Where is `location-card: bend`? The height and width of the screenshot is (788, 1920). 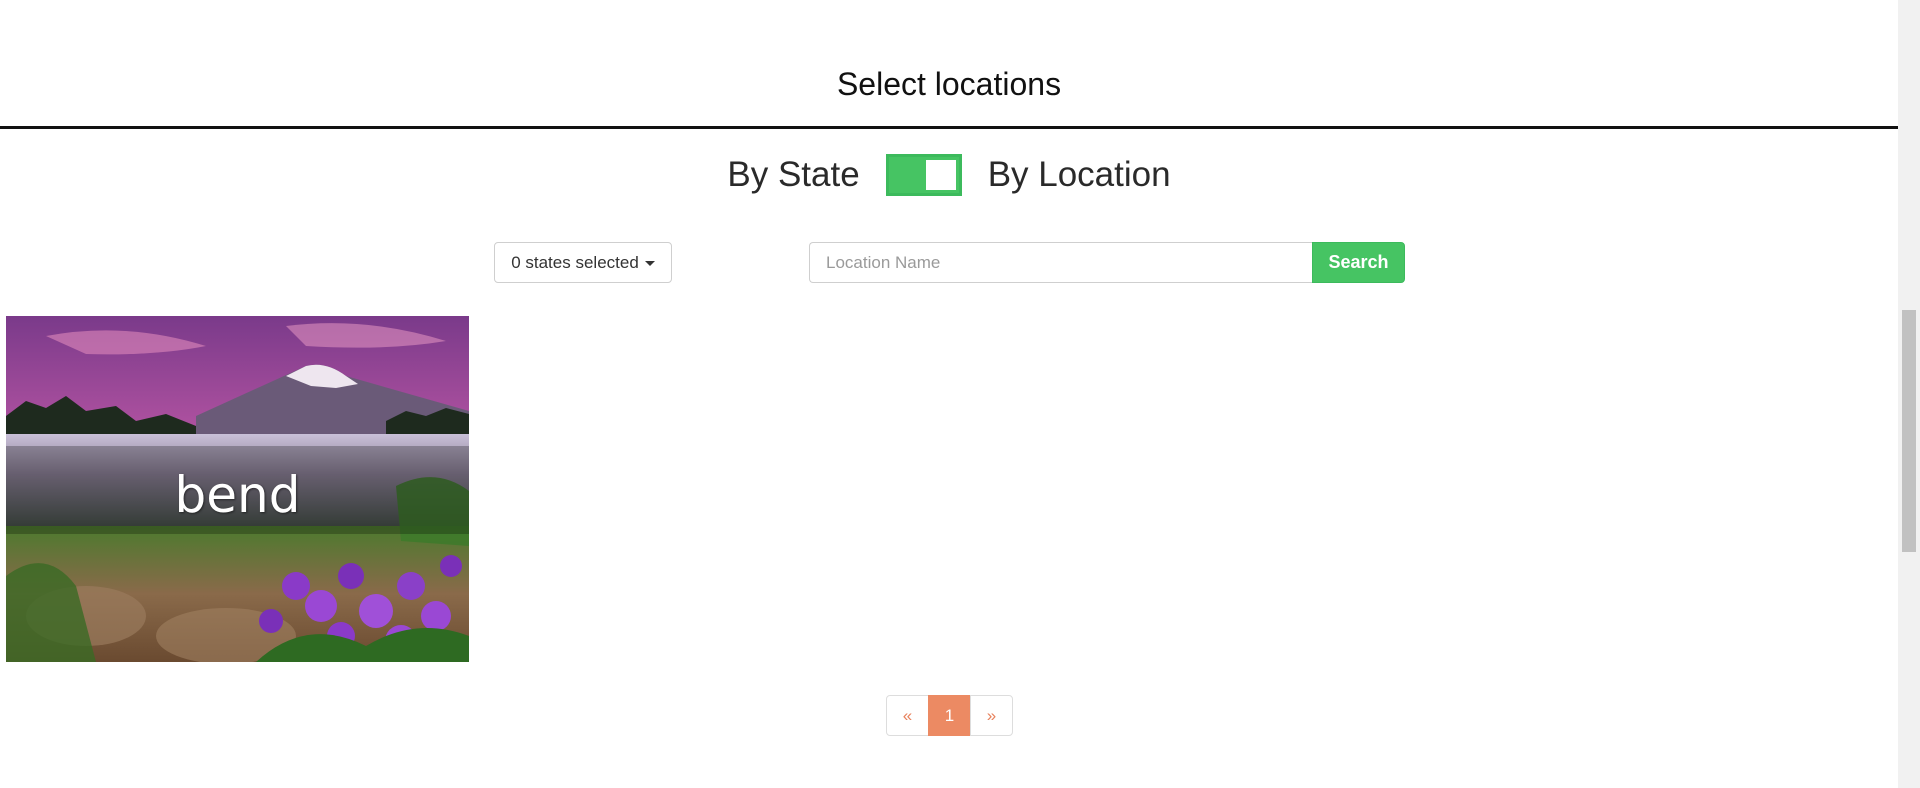 location-card: bend is located at coordinates (237, 489).